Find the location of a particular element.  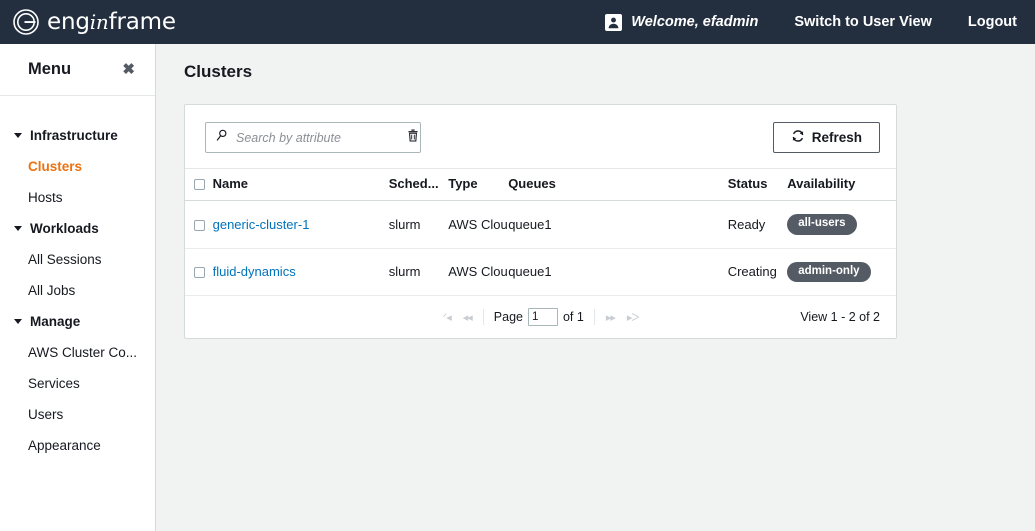

sidebar-item-all-jobs: All Jobs is located at coordinates (77, 290).